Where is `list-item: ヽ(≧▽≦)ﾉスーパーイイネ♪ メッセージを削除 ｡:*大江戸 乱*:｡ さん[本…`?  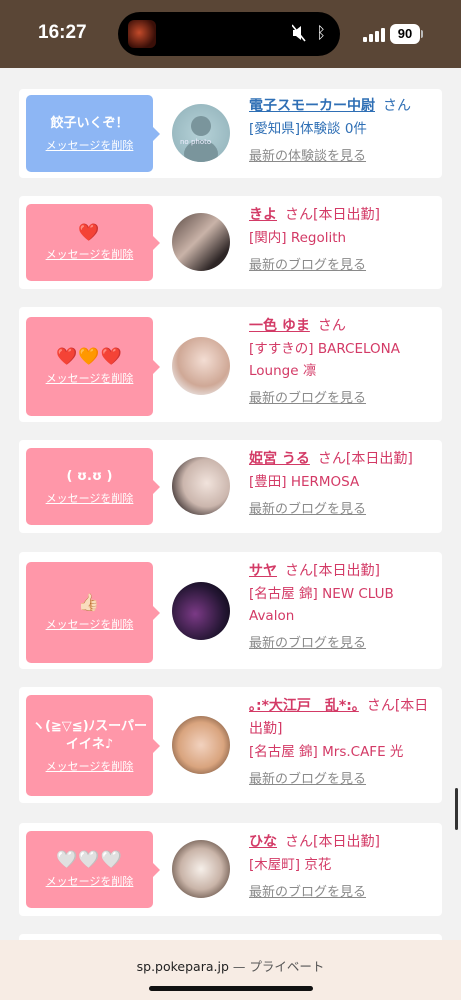 list-item: ヽ(≧▽≦)ﾉスーパーイイネ♪ メッセージを削除 ｡:*大江戸 乱*:｡ さん[本… is located at coordinates (230, 745).